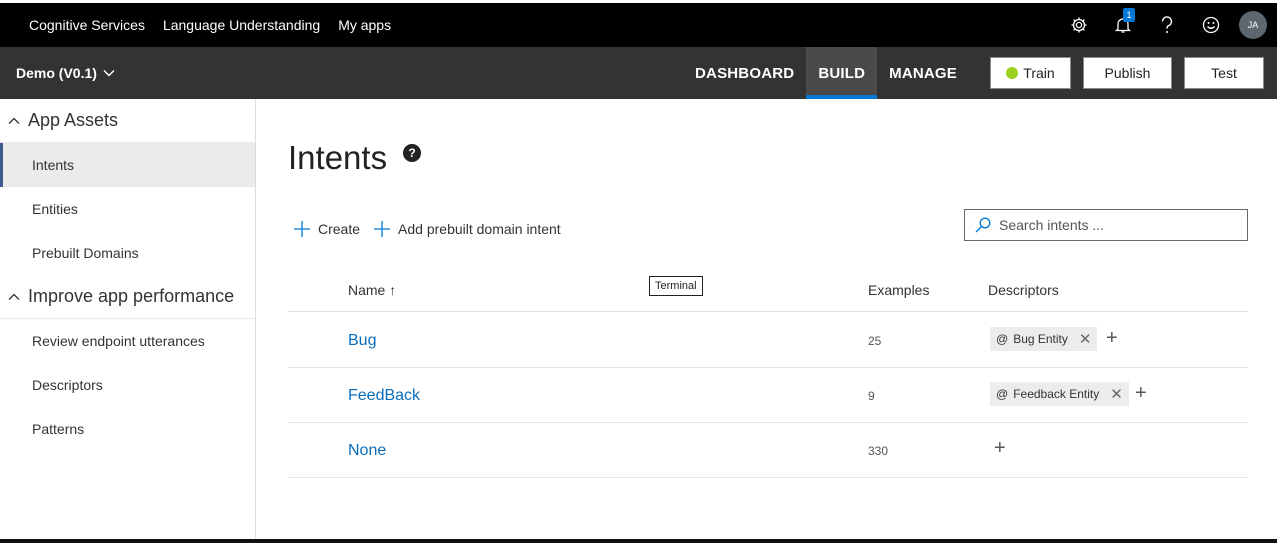 This screenshot has height=543, width=1277. I want to click on top-icons: 1 JA, so click(1167, 25).